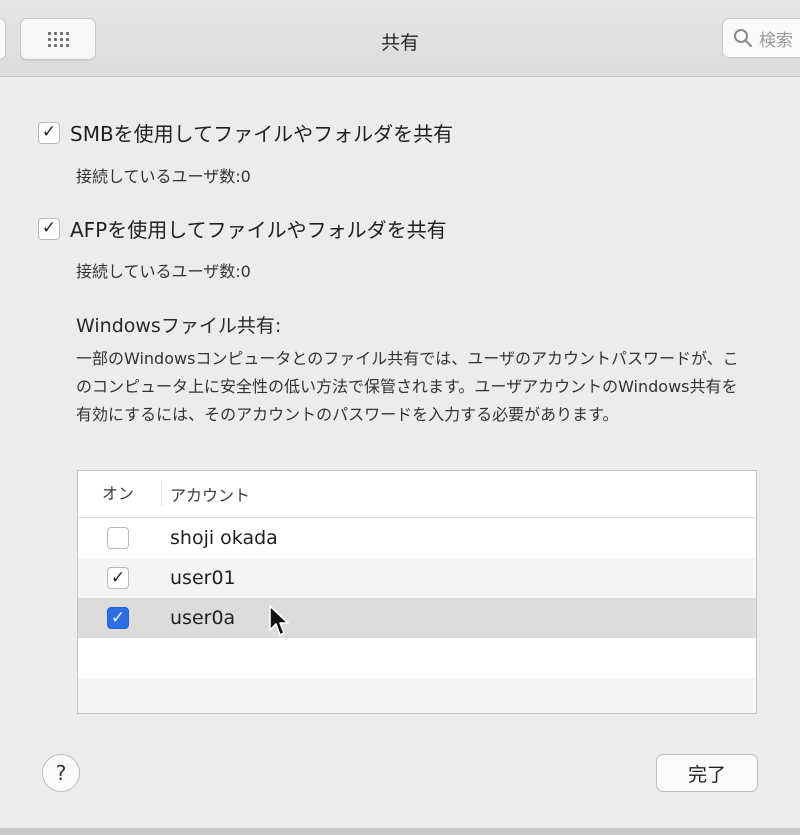  What do you see at coordinates (61, 773) in the screenshot?
I see `help-button: ?` at bounding box center [61, 773].